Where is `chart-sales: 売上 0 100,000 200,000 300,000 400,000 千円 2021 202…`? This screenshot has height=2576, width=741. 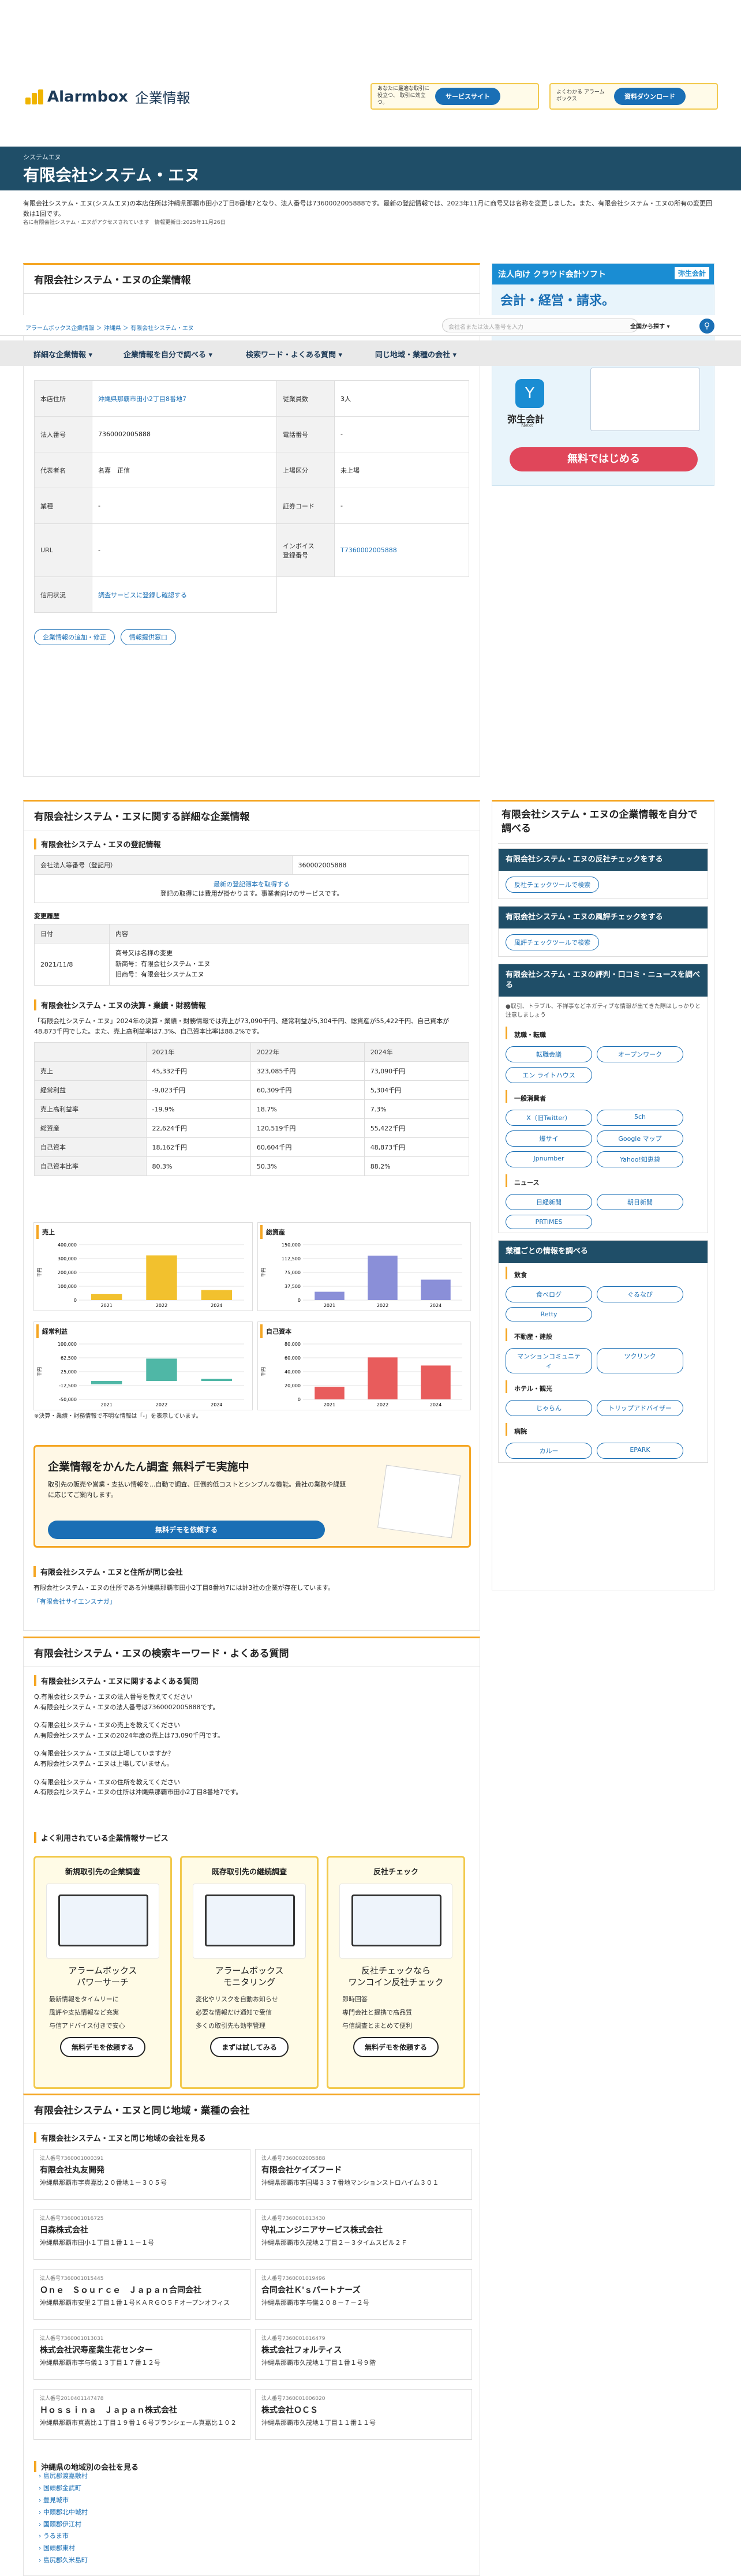
chart-sales: 売上 0 100,000 200,000 300,000 400,000 千円 2021 202… is located at coordinates (143, 1266).